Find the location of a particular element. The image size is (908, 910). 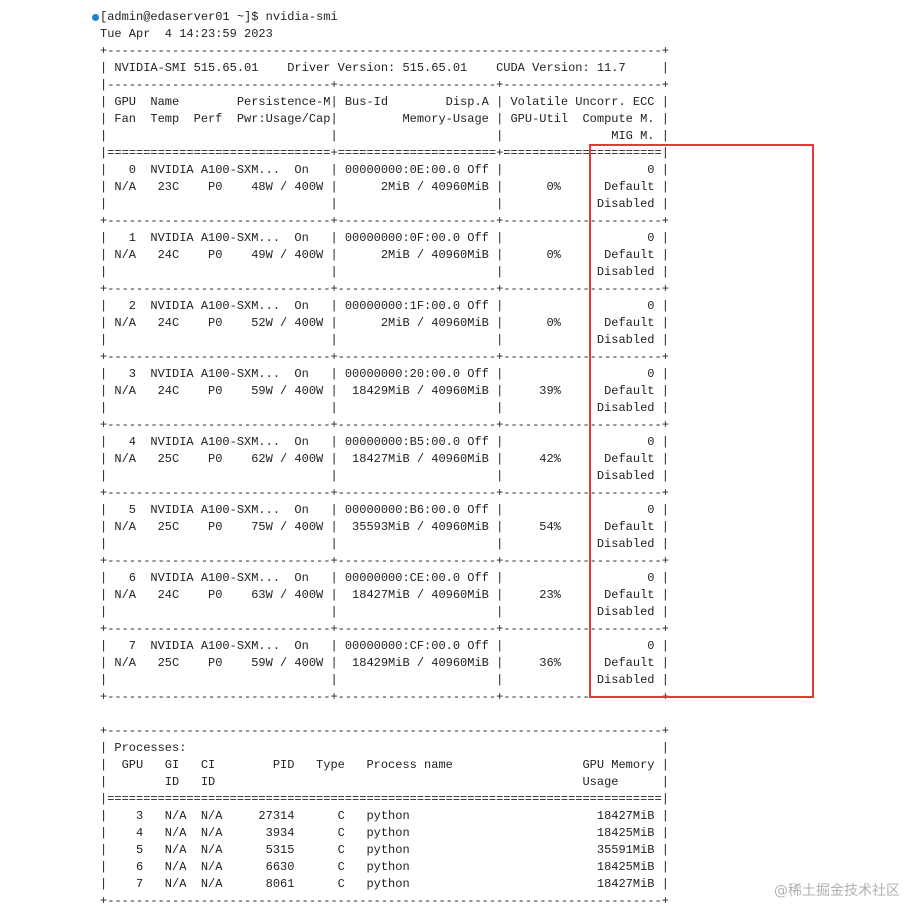

terminal-line: | 7 N/A N/A 8061 C python 18427MiB | is located at coordinates (384, 884).